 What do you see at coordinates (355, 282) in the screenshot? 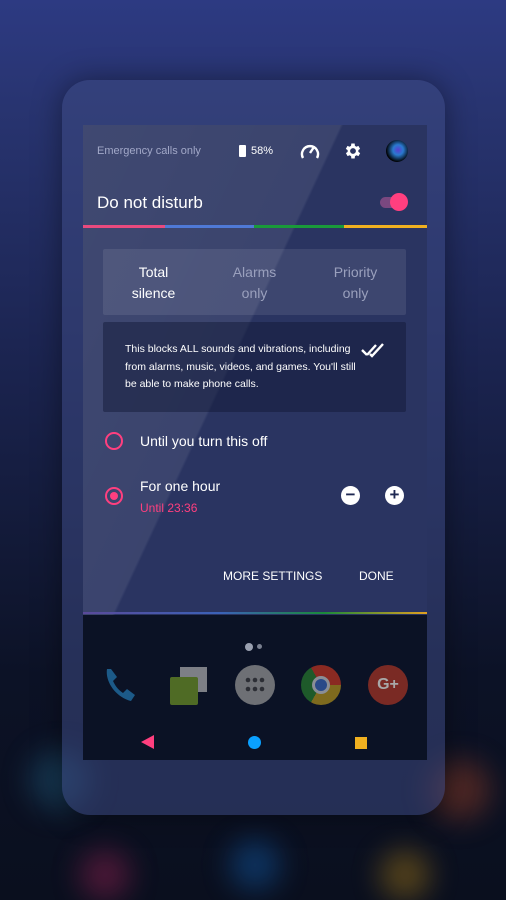
I see `mode-priority-only: Priority only` at bounding box center [355, 282].